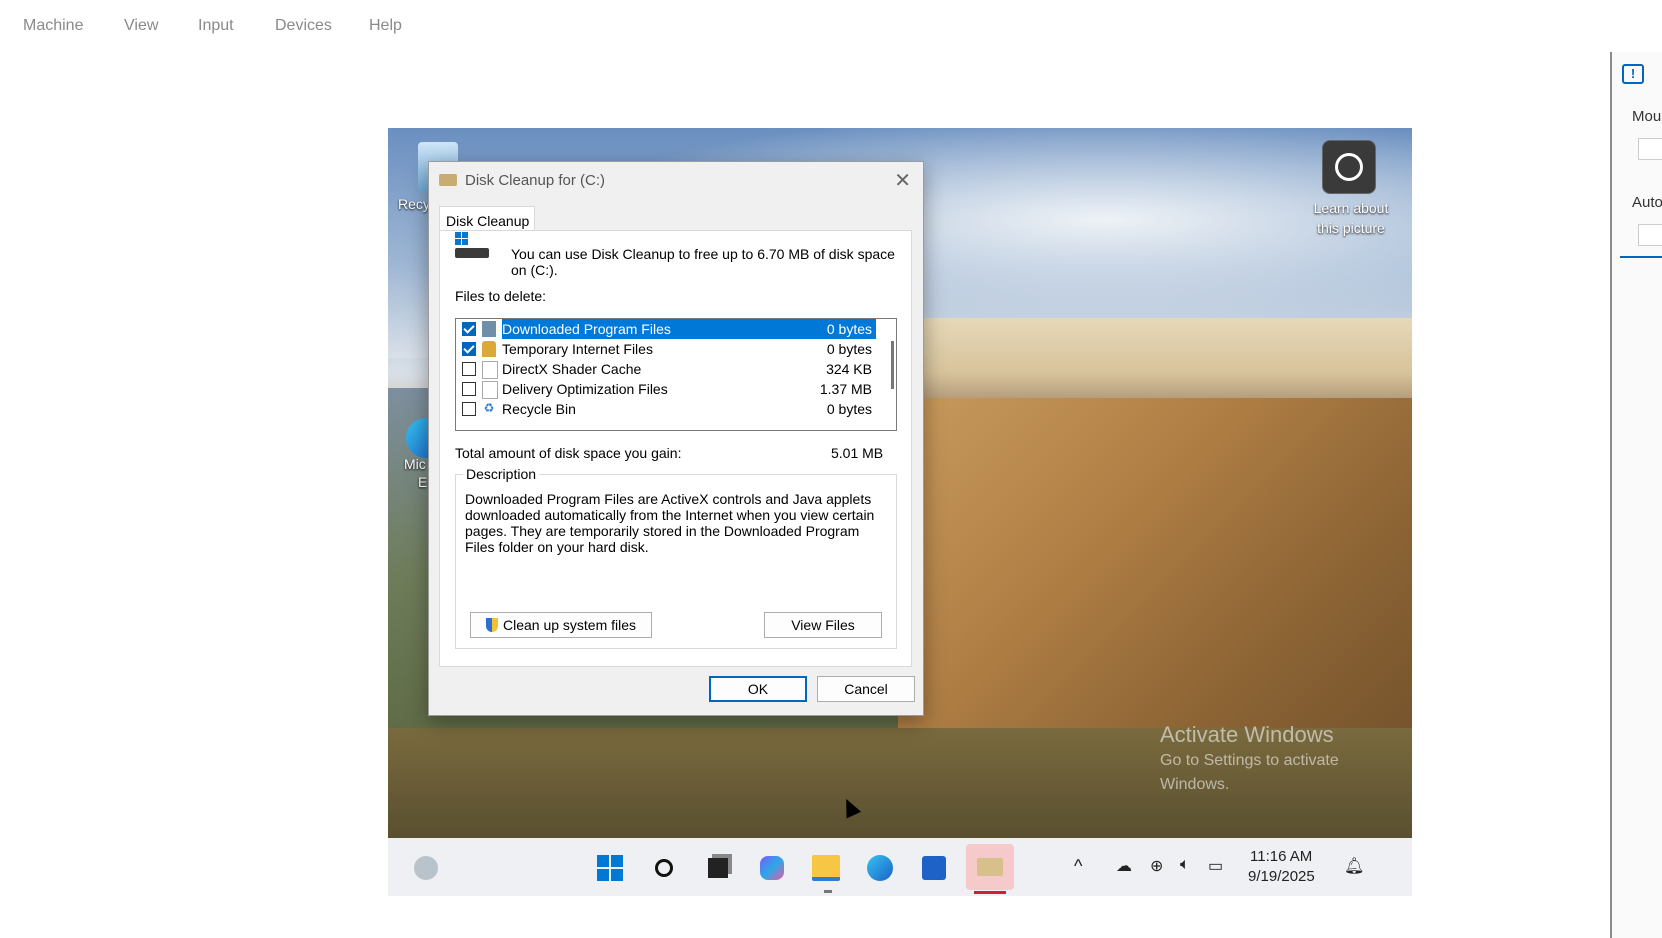 This screenshot has height=938, width=1662. I want to click on list-item: Downloaded Program Files 0 bytes, so click(666, 329).